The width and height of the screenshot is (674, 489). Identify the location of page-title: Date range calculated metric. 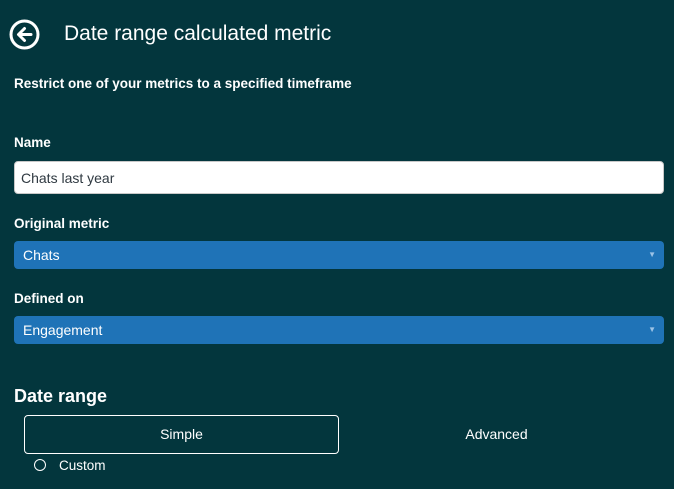
(198, 33).